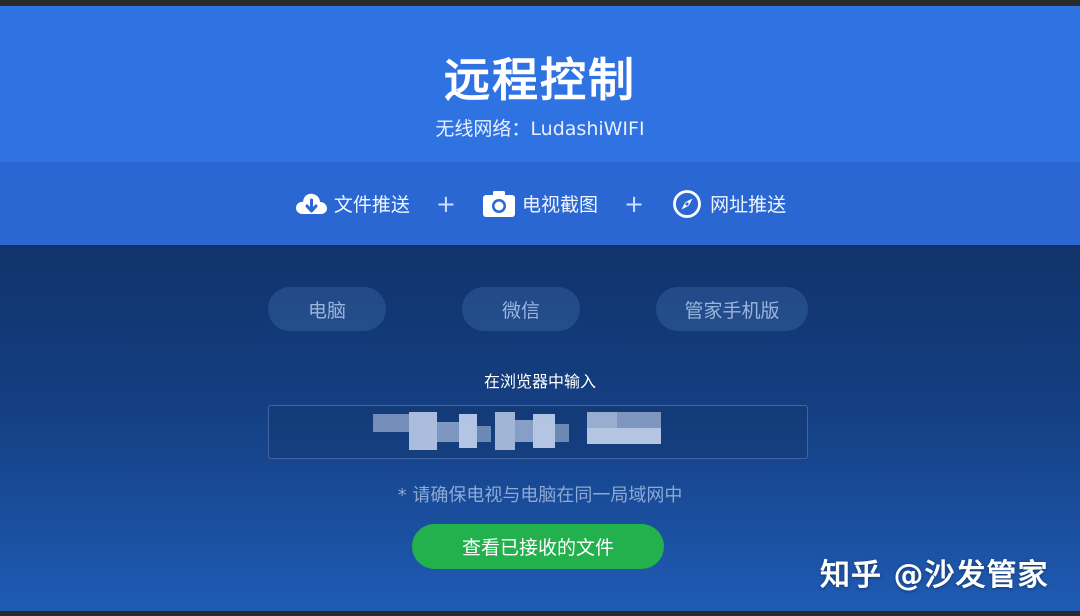 This screenshot has width=1080, height=616. I want to click on network-name: 无线网络：LudashiWIFI, so click(540, 129).